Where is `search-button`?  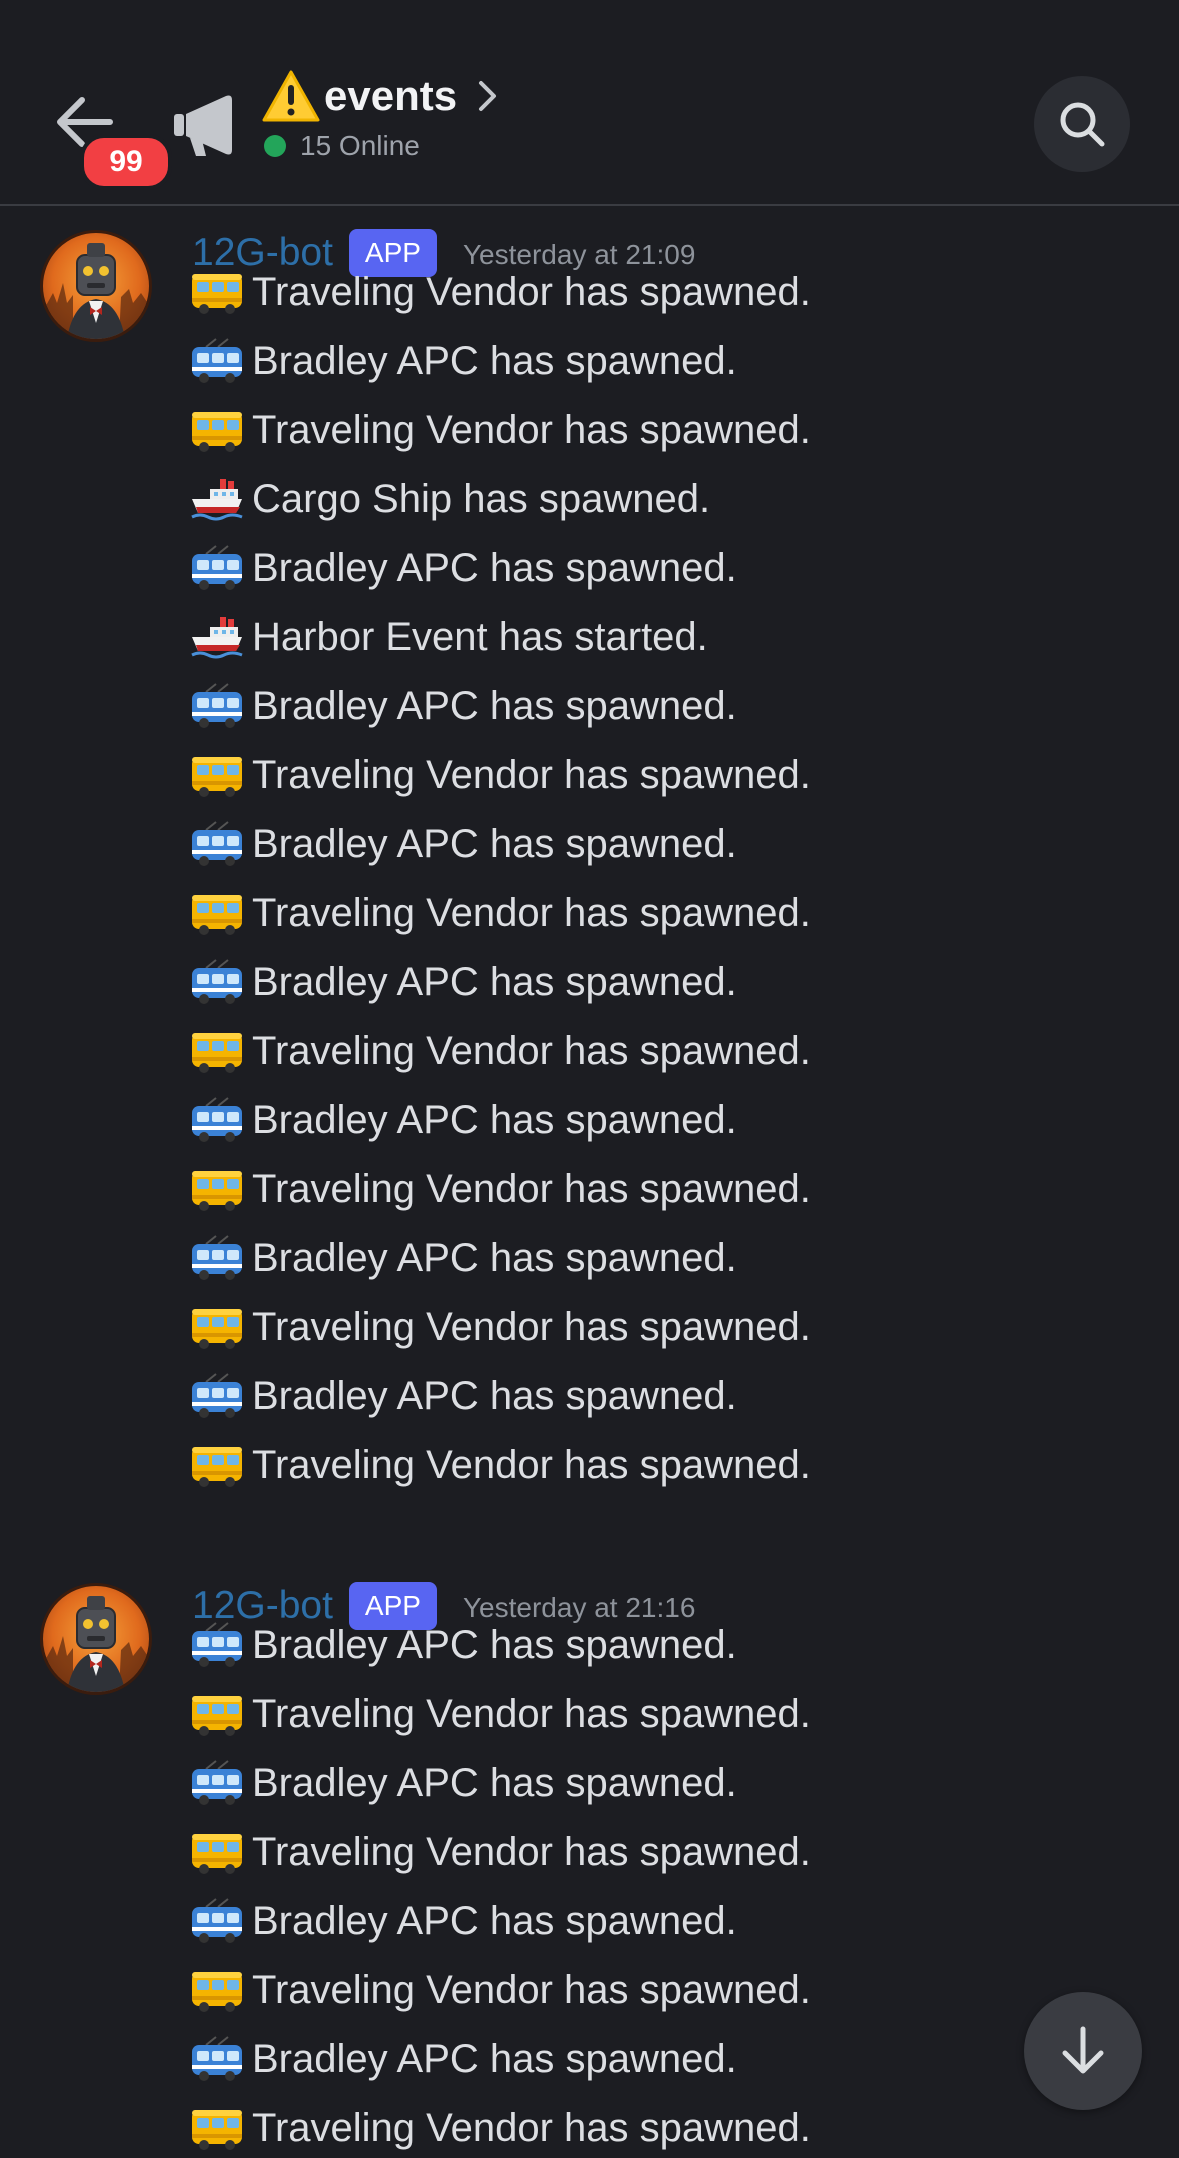
search-button is located at coordinates (1082, 124).